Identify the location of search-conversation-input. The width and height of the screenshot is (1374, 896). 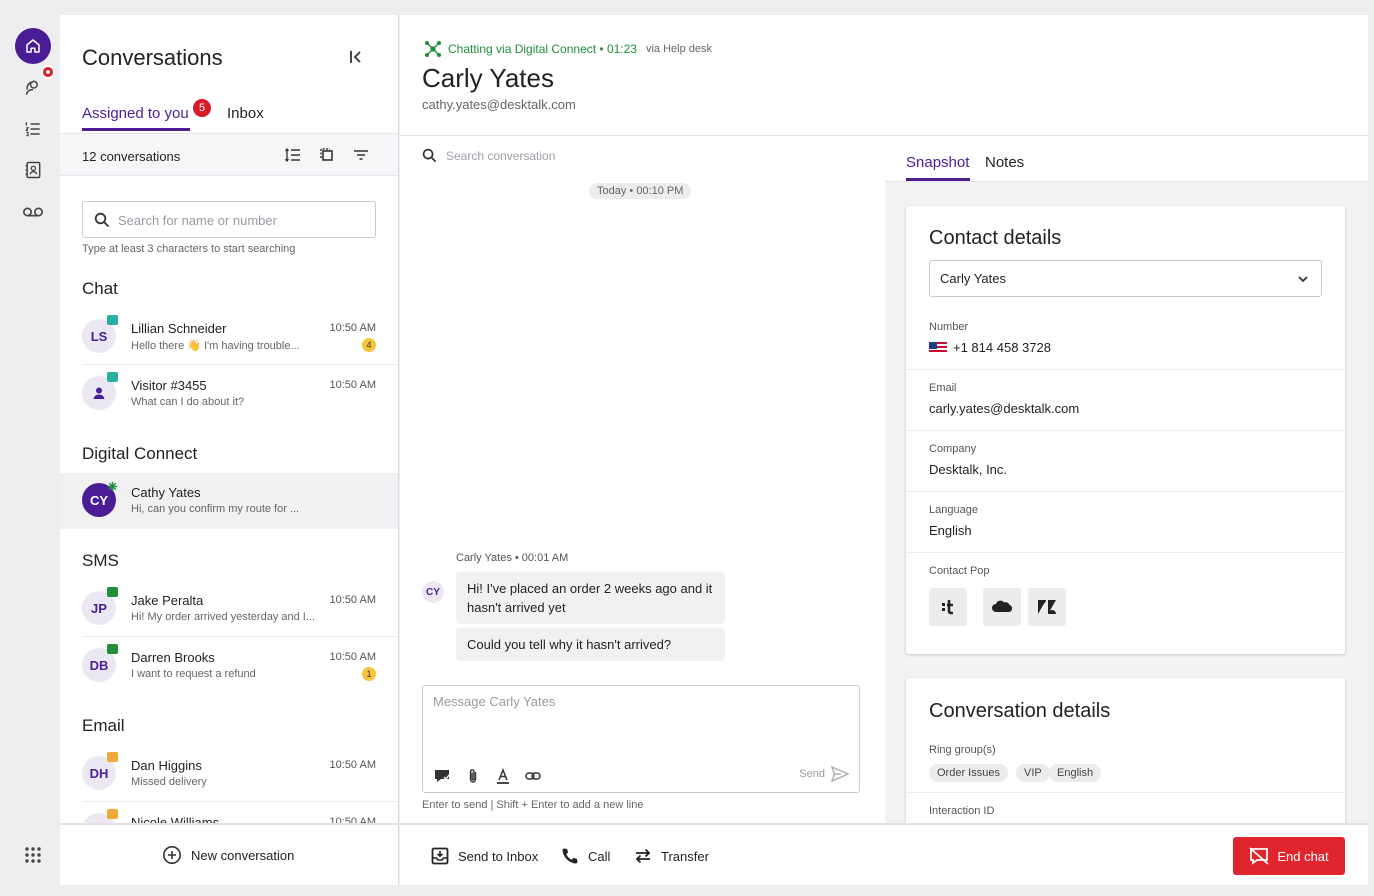
(596, 156).